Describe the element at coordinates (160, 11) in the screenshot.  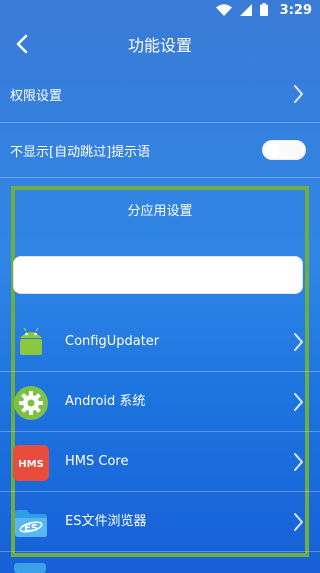
I see `status-bar: 3:29` at that location.